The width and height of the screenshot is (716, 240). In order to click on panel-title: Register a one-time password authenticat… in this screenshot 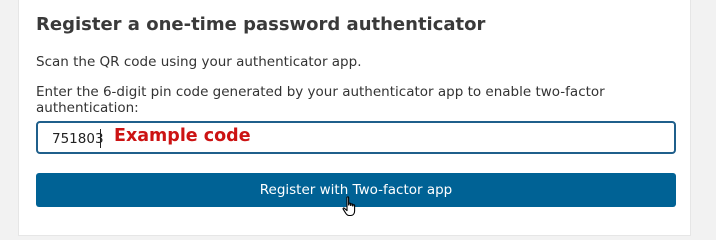, I will do `click(261, 24)`.